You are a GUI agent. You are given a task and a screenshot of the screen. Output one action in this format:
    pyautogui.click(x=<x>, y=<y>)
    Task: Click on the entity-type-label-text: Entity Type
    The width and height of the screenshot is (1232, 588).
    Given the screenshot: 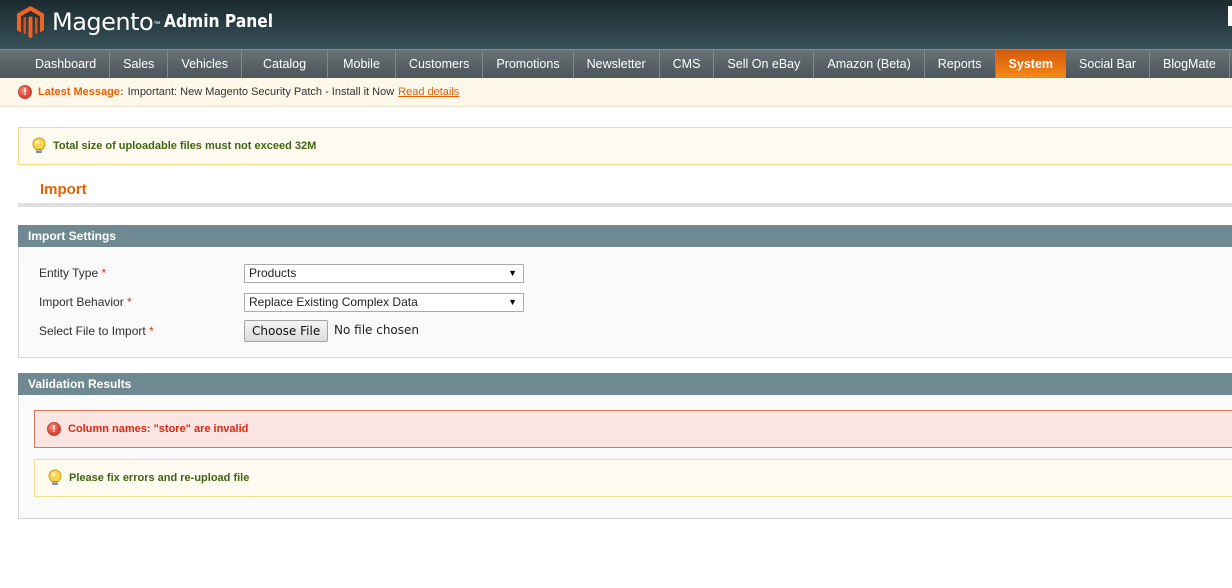 What is the action you would take?
    pyautogui.click(x=69, y=273)
    